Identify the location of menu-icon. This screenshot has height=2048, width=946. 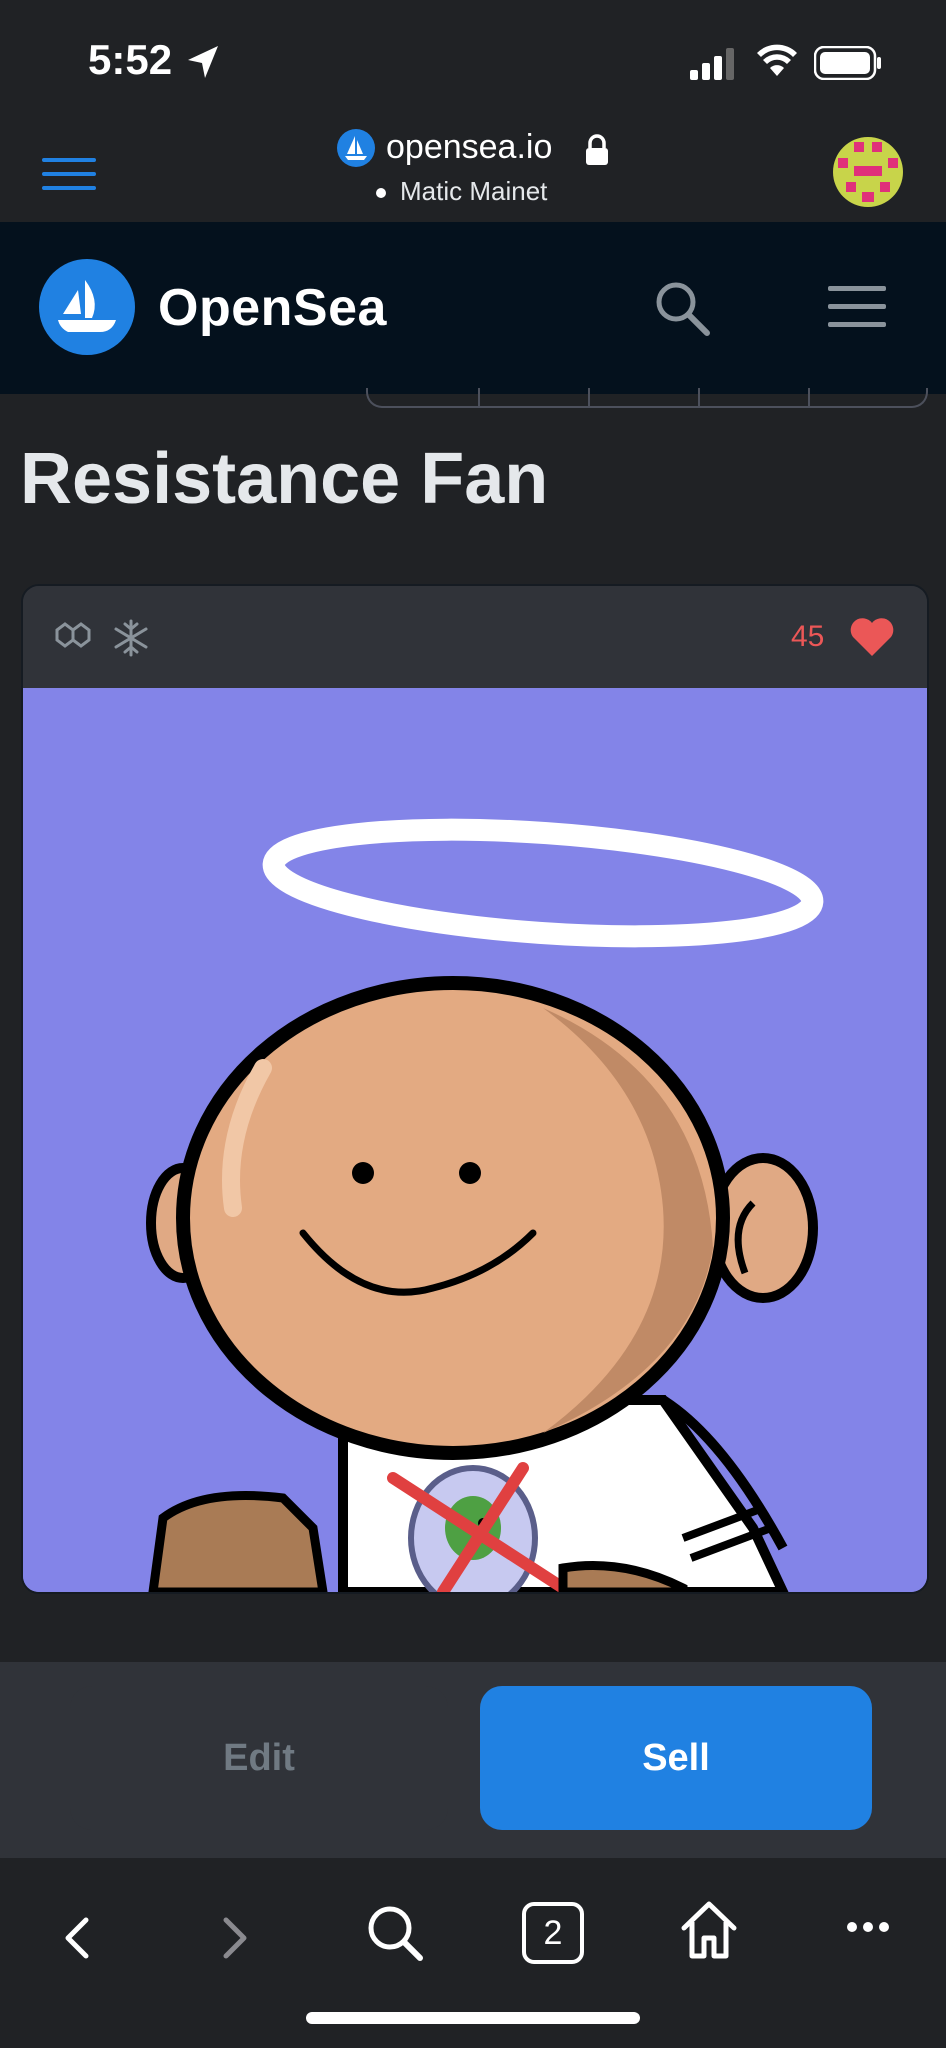
(69, 174).